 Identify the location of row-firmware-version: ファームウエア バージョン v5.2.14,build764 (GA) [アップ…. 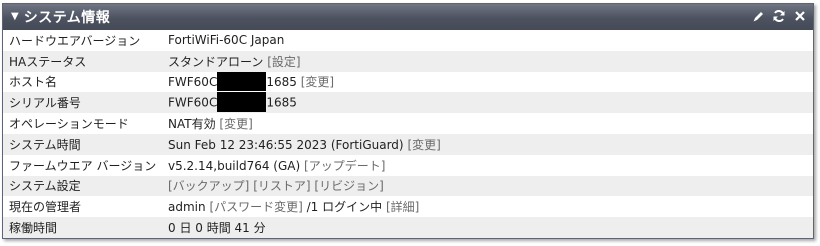
(408, 165).